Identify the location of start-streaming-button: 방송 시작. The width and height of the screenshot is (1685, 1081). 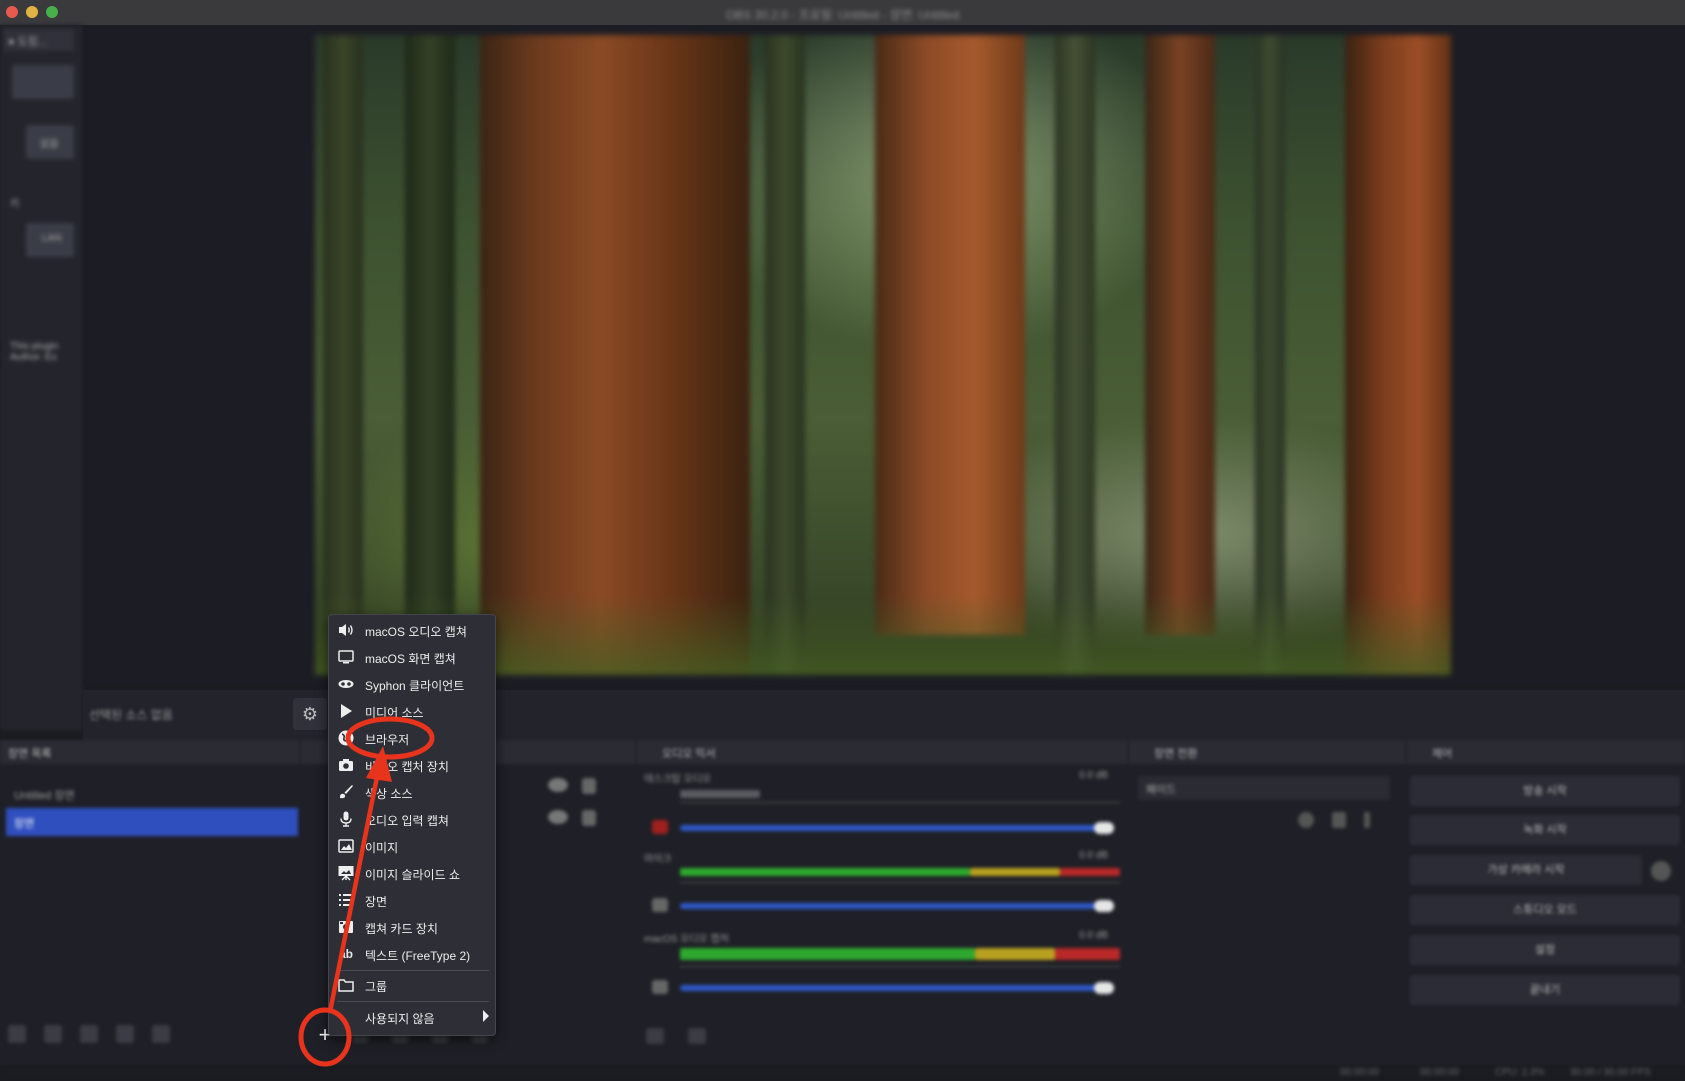
(1545, 791).